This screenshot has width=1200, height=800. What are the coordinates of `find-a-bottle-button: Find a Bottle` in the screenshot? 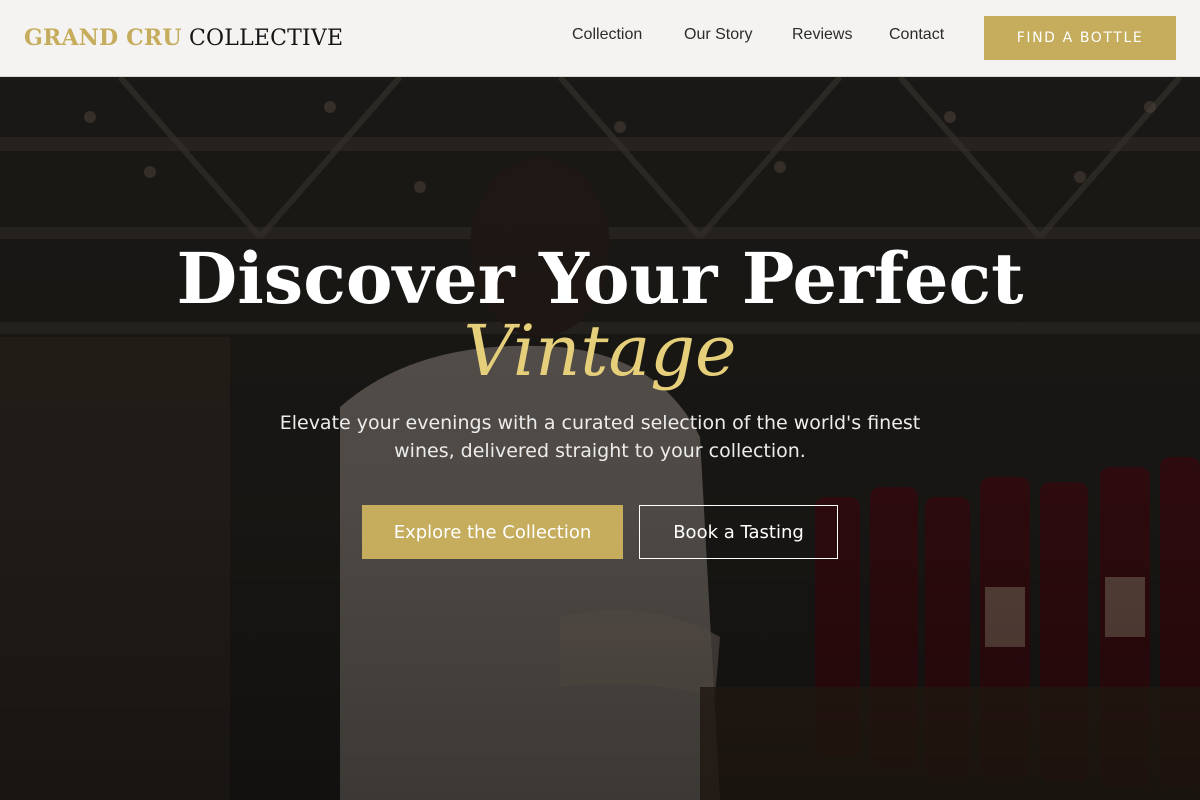 It's located at (1080, 38).